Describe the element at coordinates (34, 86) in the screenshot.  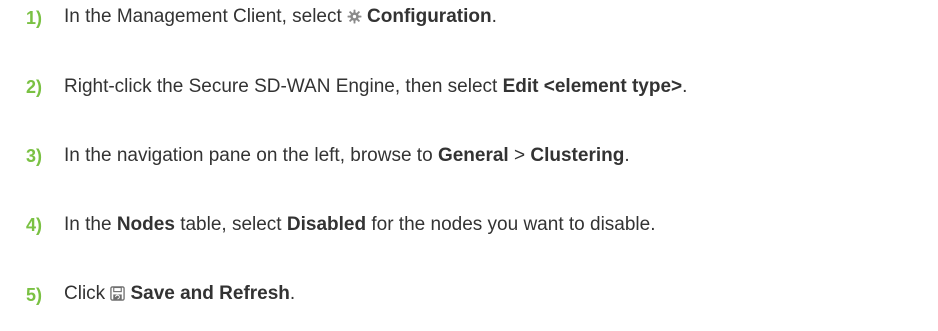
I see `step-number: 2)` at that location.